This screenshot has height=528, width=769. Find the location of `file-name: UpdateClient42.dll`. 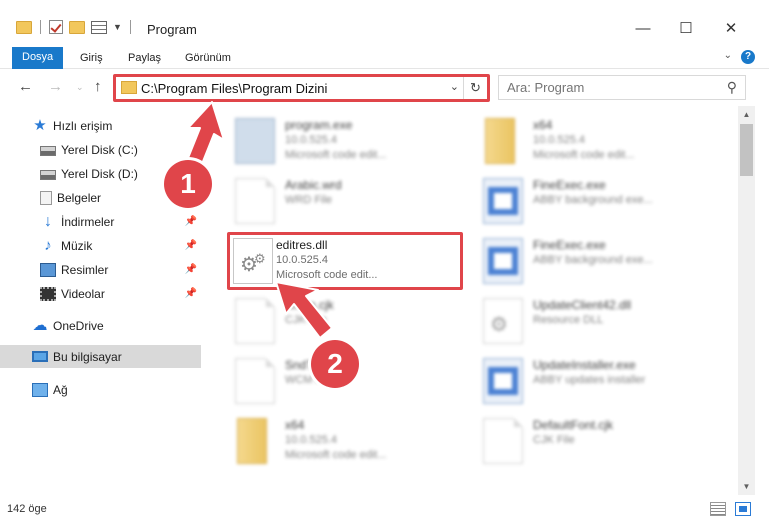

file-name: UpdateClient42.dll is located at coordinates (582, 305).